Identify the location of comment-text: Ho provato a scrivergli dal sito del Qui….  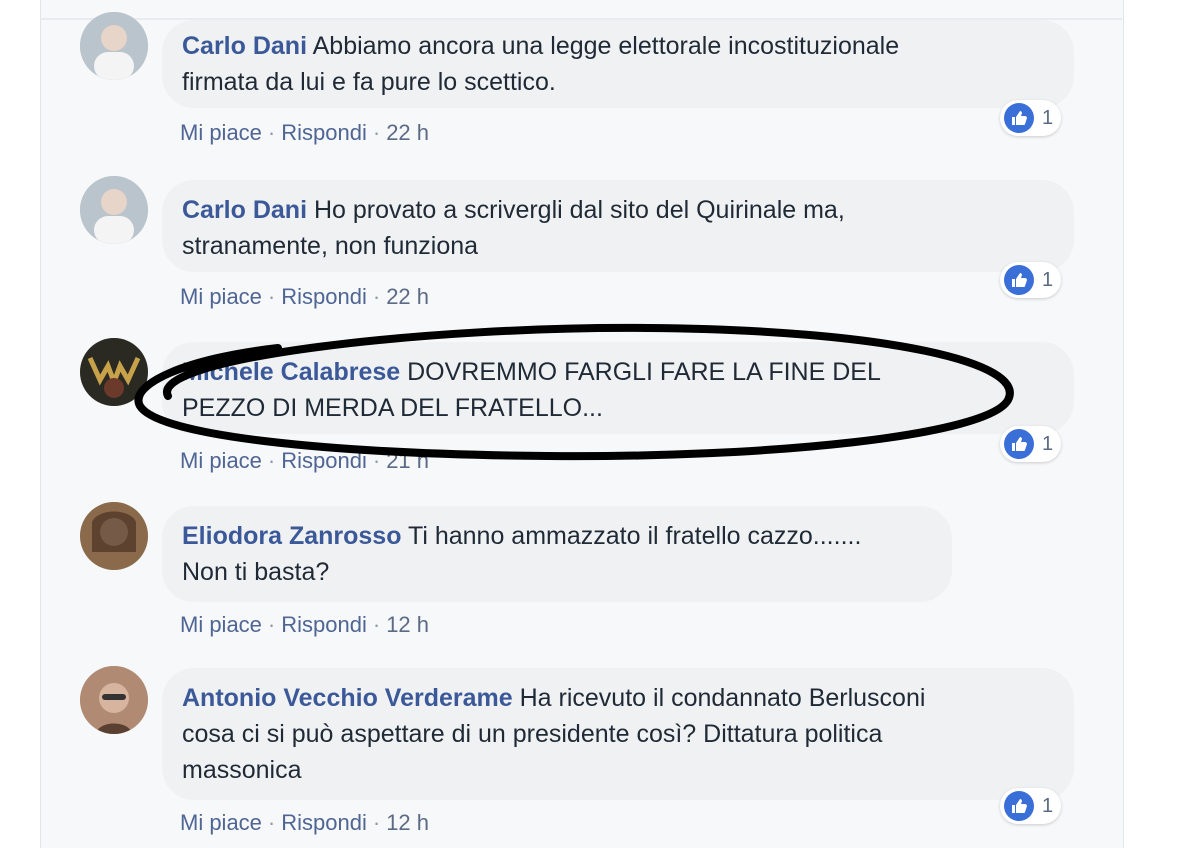
(579, 210).